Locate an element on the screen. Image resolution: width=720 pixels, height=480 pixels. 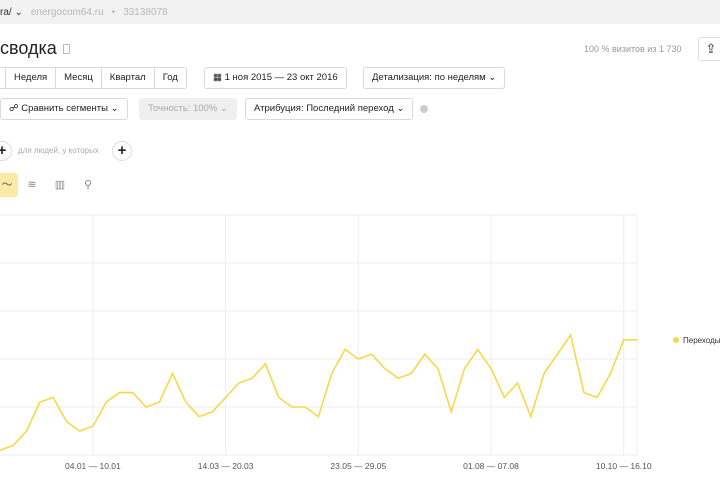
x-tick-label: 01.08 — 07.08 is located at coordinates (491, 466).